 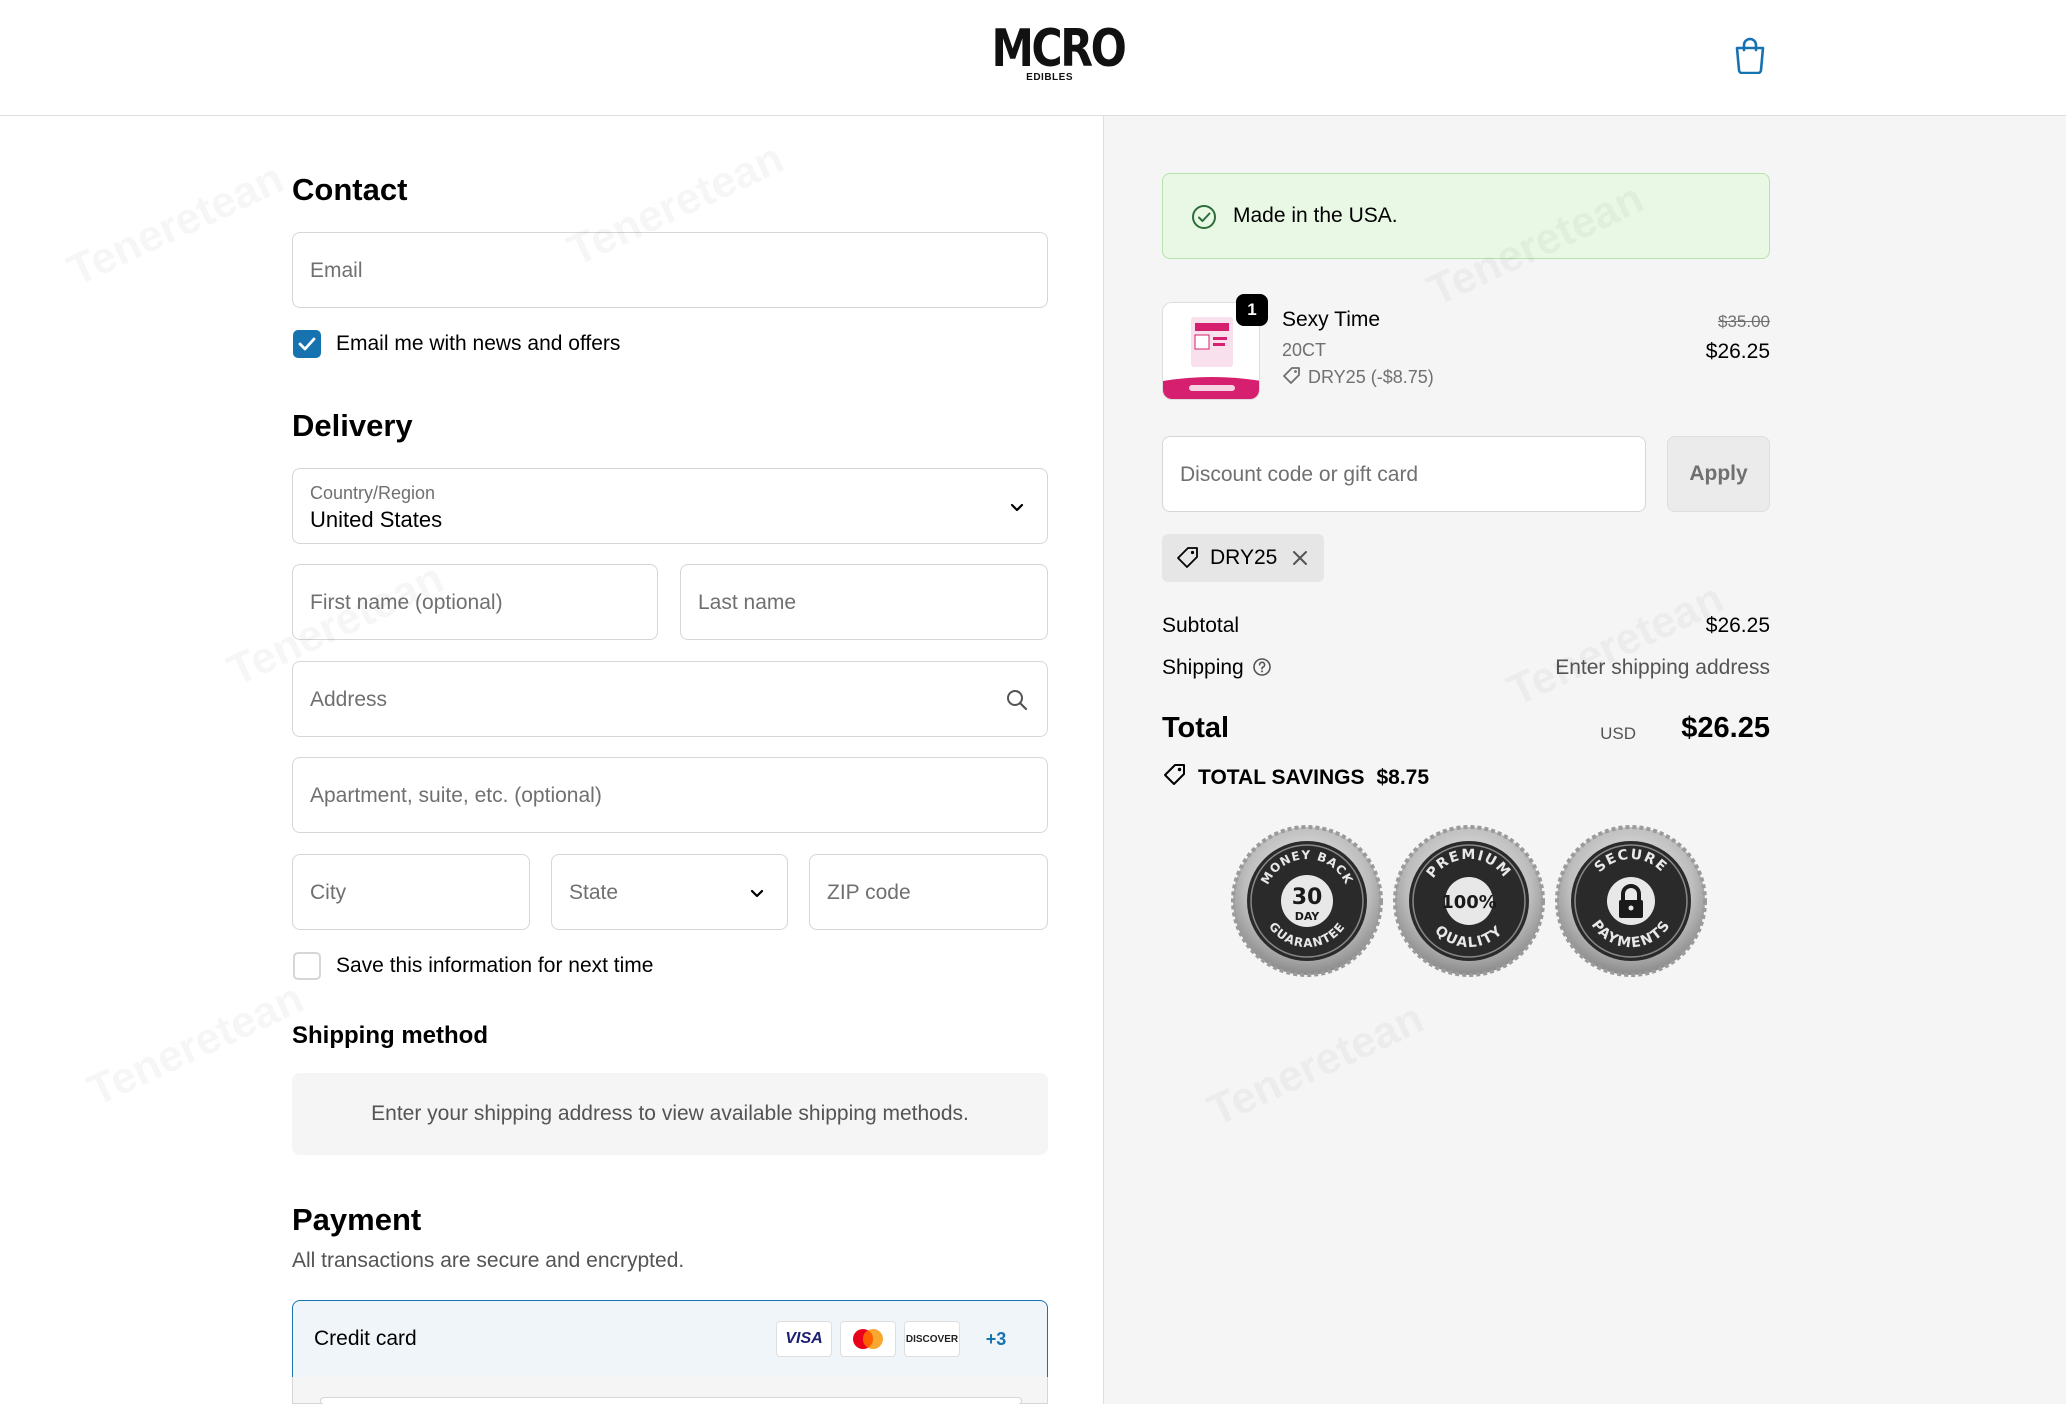 I want to click on card-number-field, so click(x=671, y=1400).